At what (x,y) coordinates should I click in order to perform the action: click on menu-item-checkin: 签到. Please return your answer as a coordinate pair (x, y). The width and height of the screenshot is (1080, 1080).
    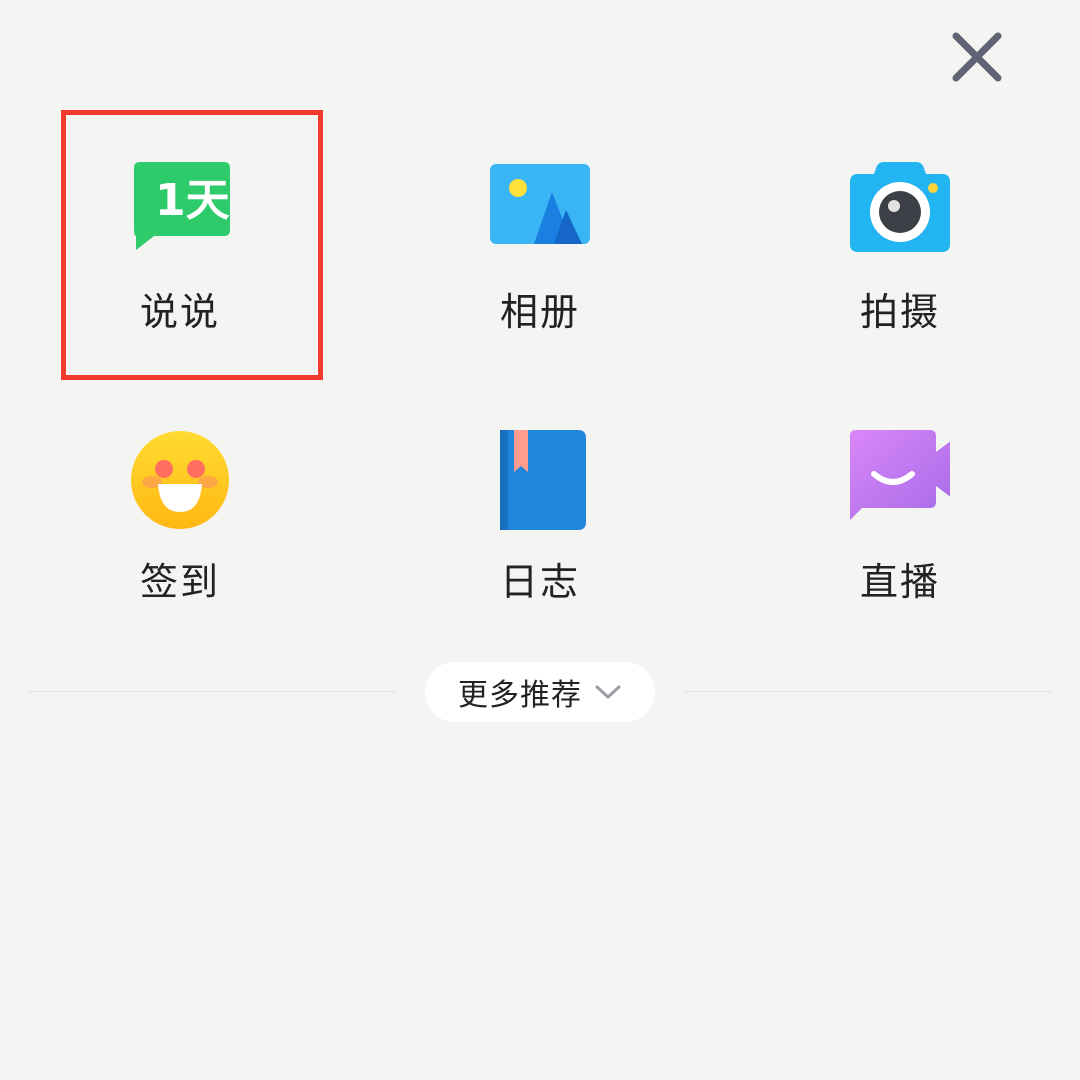
    Looking at the image, I should click on (180, 505).